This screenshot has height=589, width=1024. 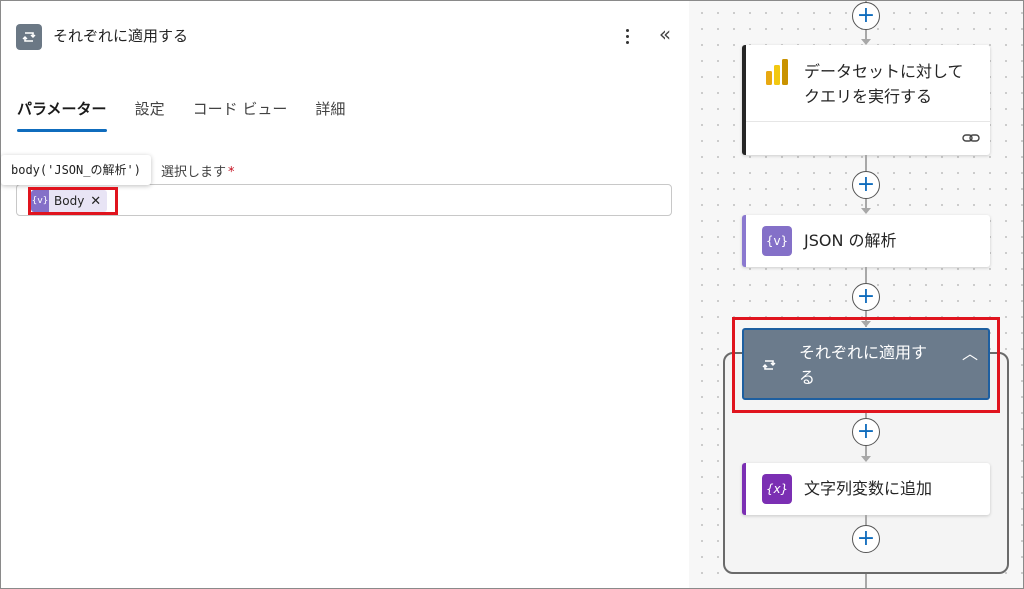 What do you see at coordinates (884, 71) in the screenshot?
I see `card-title-line1: データセットに対して` at bounding box center [884, 71].